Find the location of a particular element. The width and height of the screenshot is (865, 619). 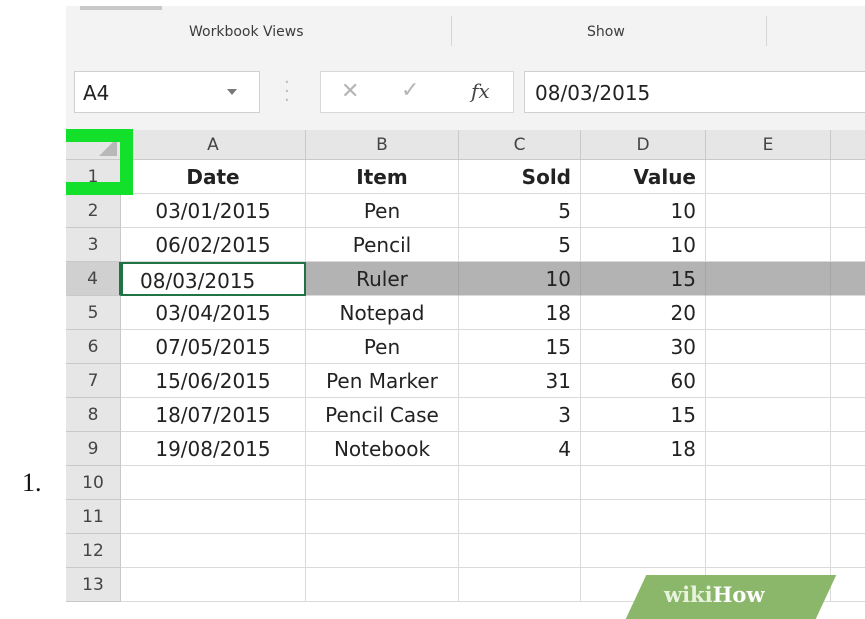

cancel-icon: ✕ is located at coordinates (350, 91).